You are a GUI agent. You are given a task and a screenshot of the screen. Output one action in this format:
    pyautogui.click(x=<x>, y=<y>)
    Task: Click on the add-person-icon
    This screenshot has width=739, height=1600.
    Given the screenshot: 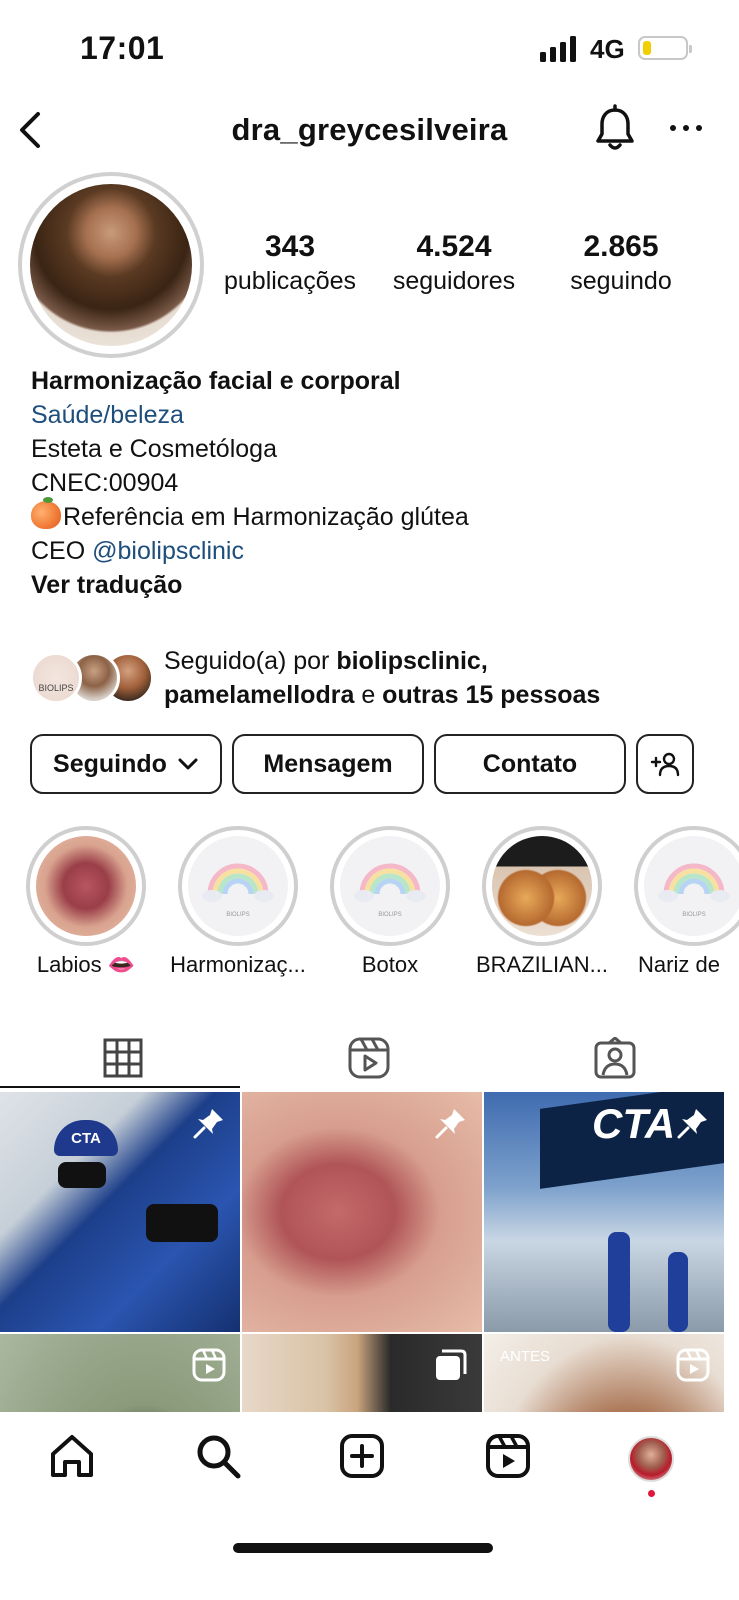 What is the action you would take?
    pyautogui.click(x=665, y=764)
    